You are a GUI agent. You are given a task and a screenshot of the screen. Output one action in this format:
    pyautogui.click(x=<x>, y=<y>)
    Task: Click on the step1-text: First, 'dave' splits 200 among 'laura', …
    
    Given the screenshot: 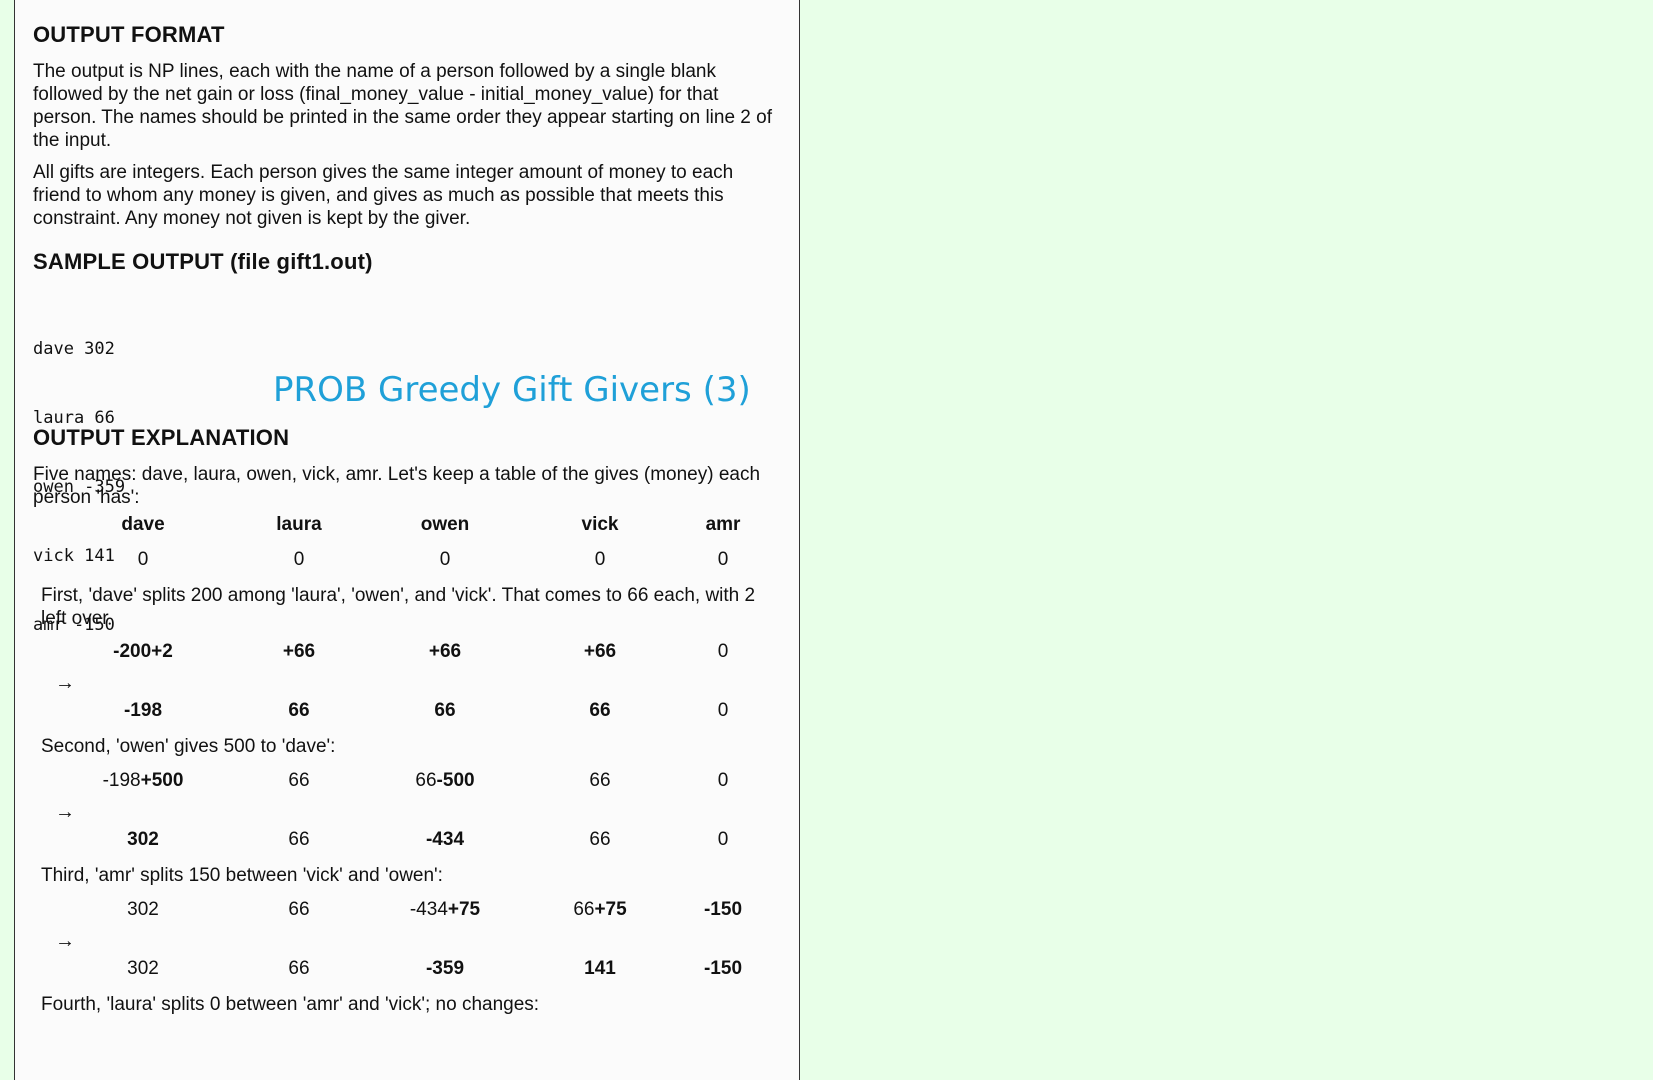 What is the action you would take?
    pyautogui.click(x=398, y=607)
    